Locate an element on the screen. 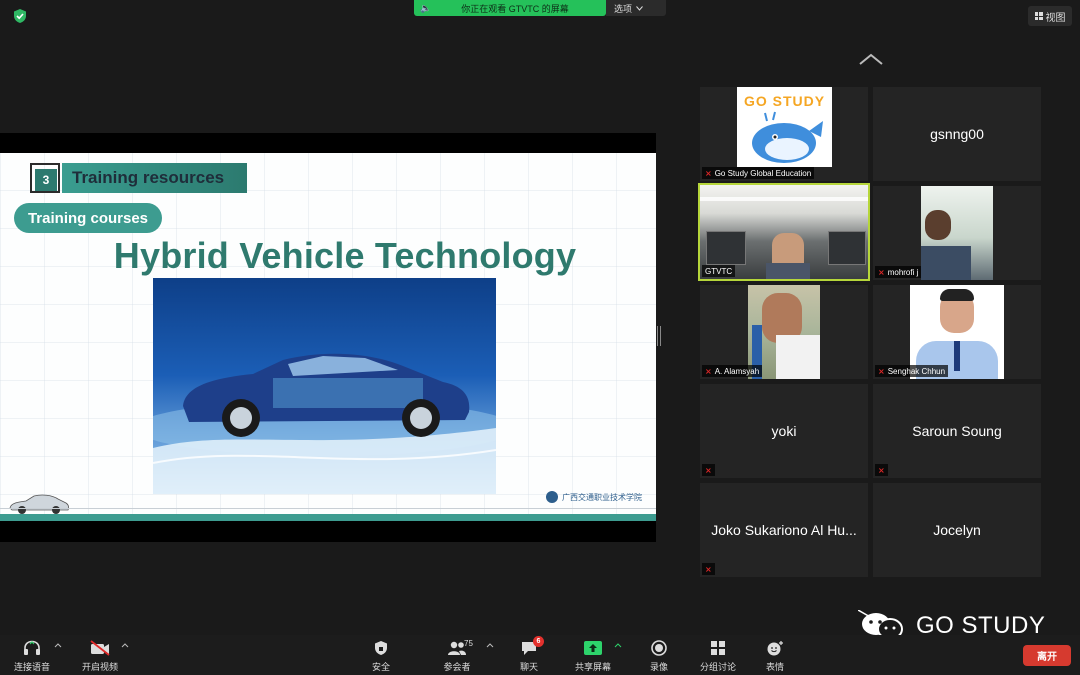 The image size is (1080, 675). breakout-rooms-icon is located at coordinates (718, 648).